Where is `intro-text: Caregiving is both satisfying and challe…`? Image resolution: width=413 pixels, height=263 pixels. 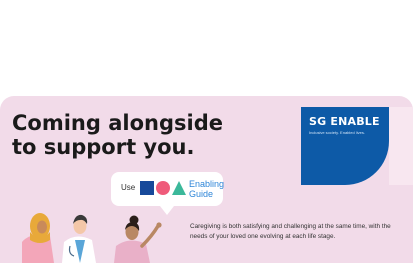
intro-text: Caregiving is both satisfying and challe… is located at coordinates (290, 231).